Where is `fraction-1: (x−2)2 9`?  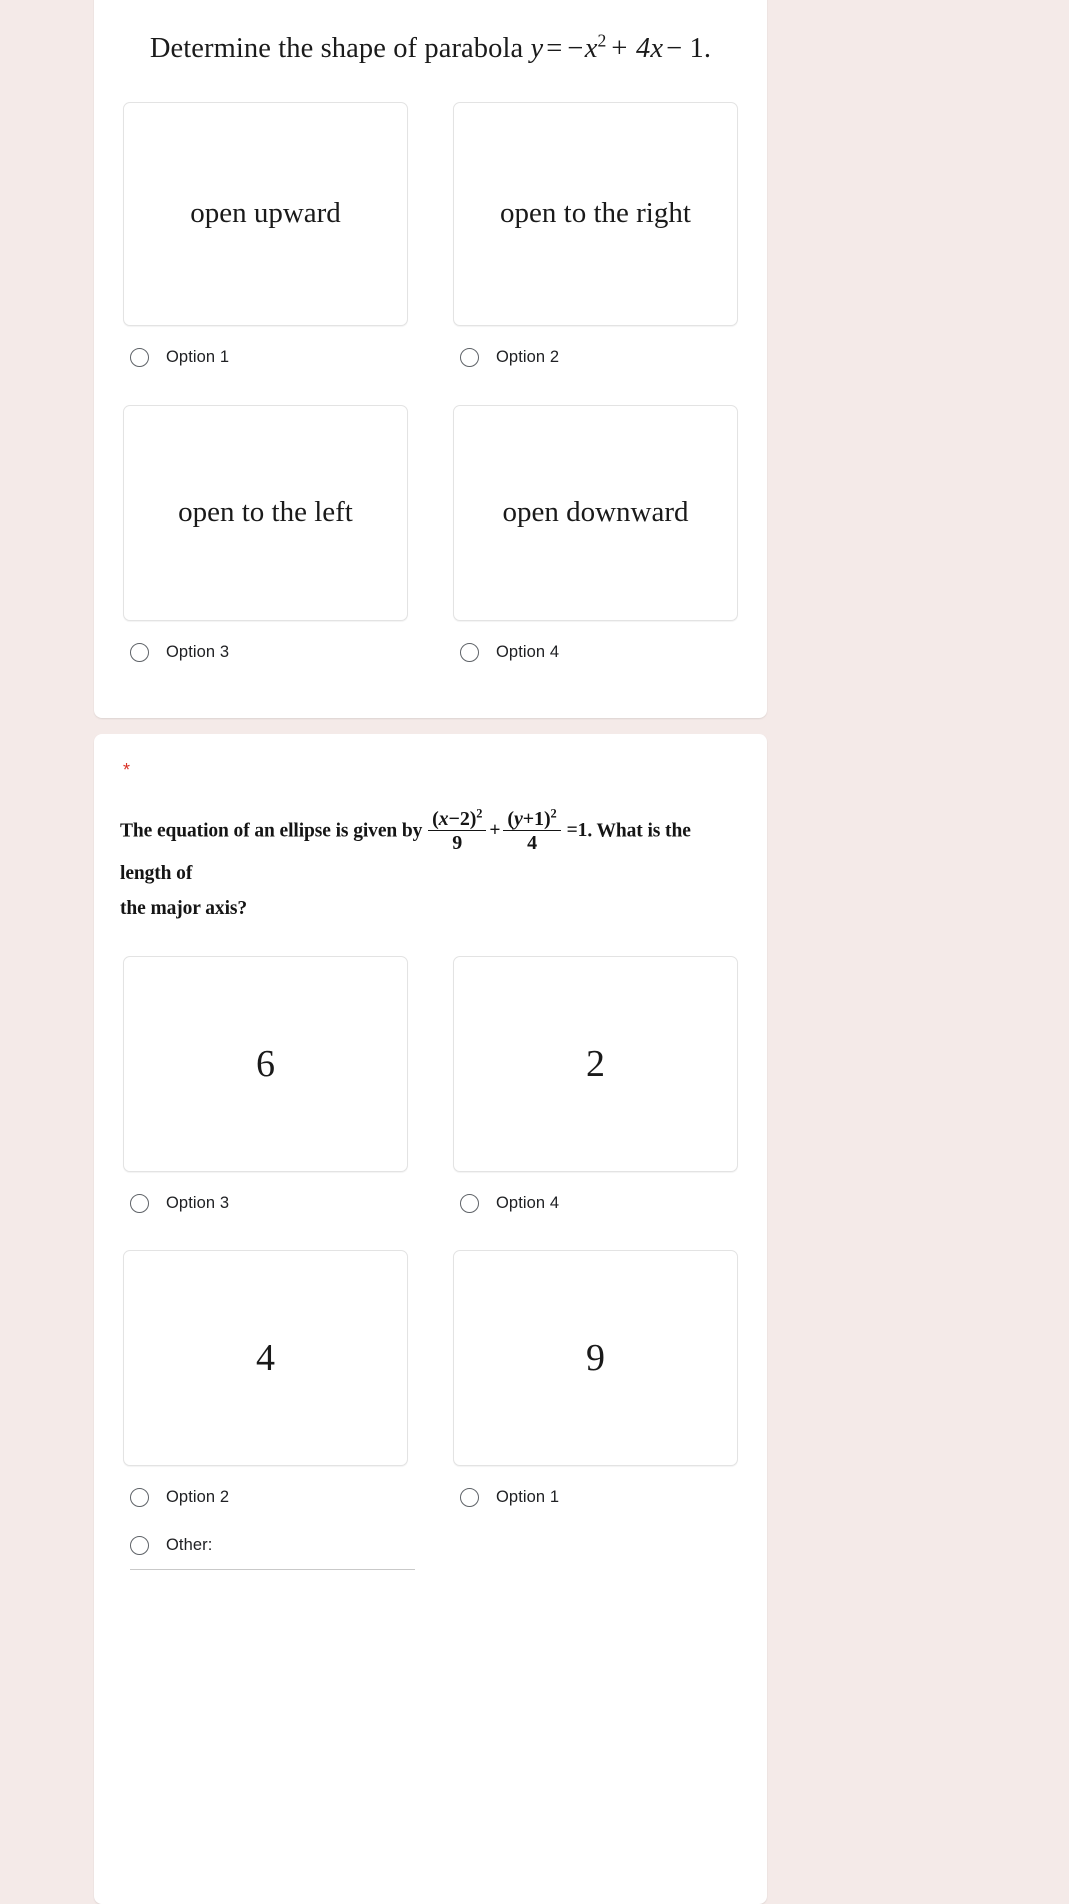
fraction-1: (x−2)2 9 is located at coordinates (457, 830).